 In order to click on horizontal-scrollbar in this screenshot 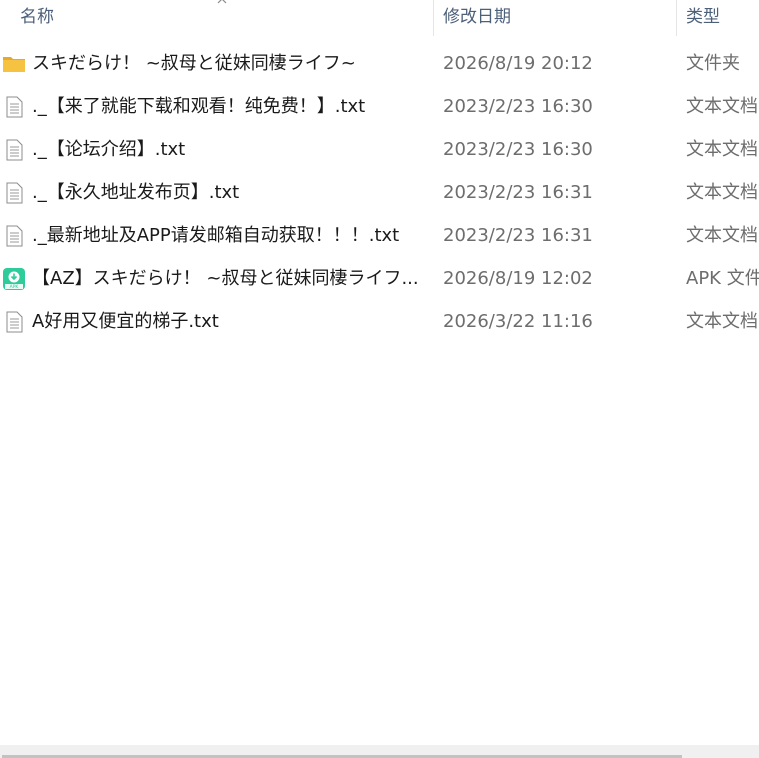, I will do `click(379, 751)`.